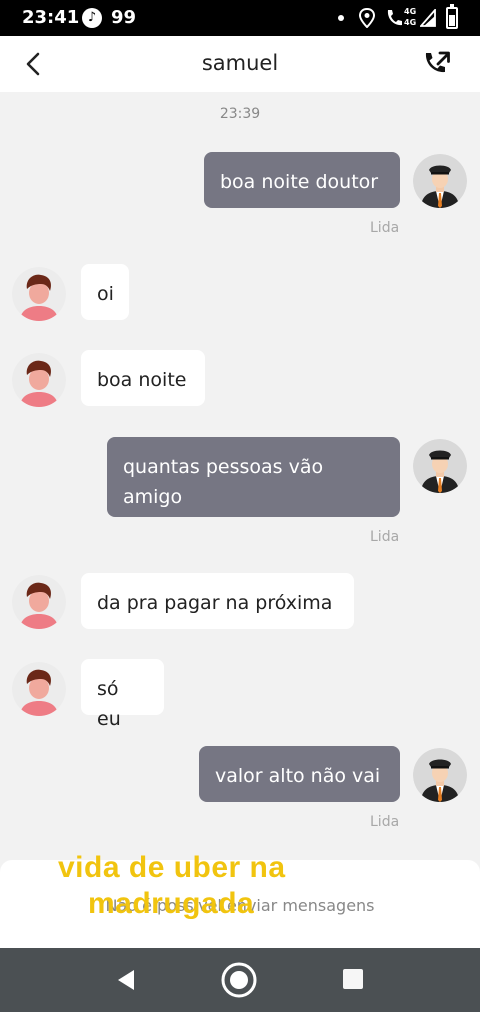 This screenshot has height=1012, width=480. What do you see at coordinates (394, 18) in the screenshot?
I see `wifi-calling-icon` at bounding box center [394, 18].